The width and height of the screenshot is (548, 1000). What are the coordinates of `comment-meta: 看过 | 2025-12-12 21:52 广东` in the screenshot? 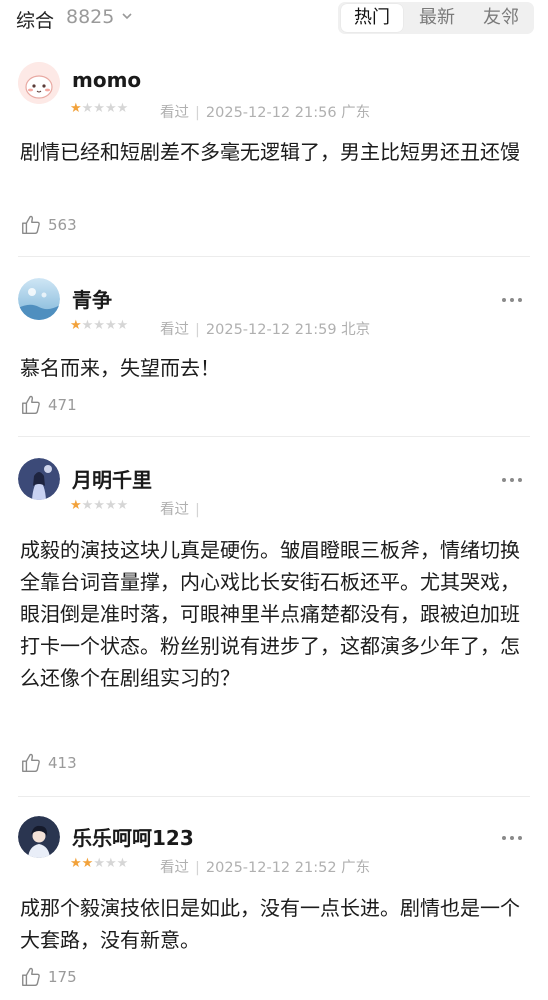 It's located at (265, 866).